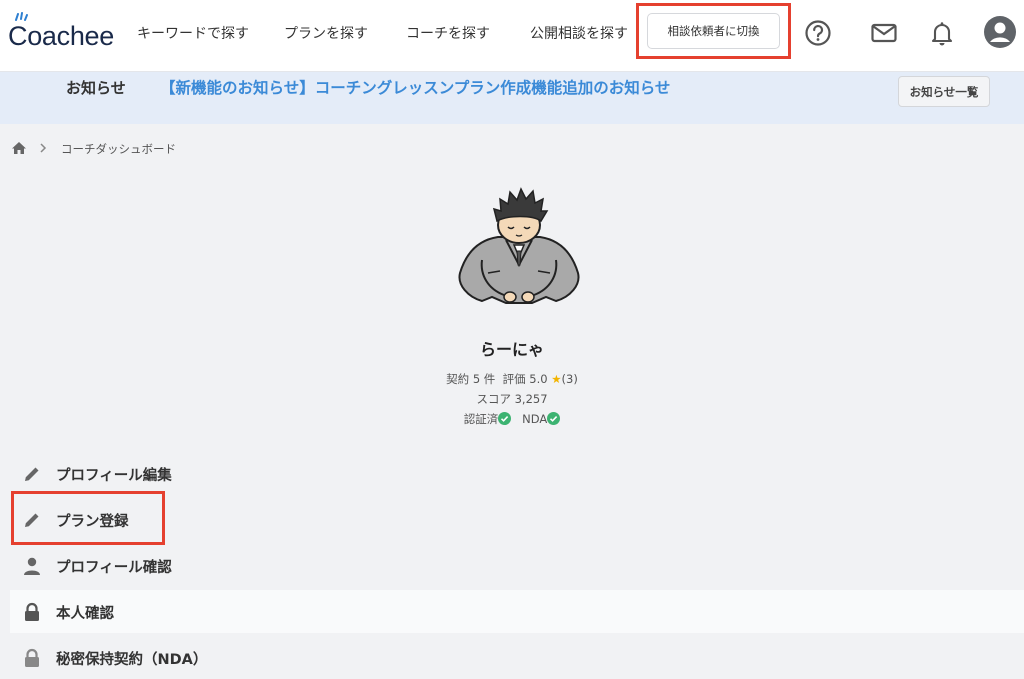  I want to click on coachee-logo: Coachee, so click(61, 34).